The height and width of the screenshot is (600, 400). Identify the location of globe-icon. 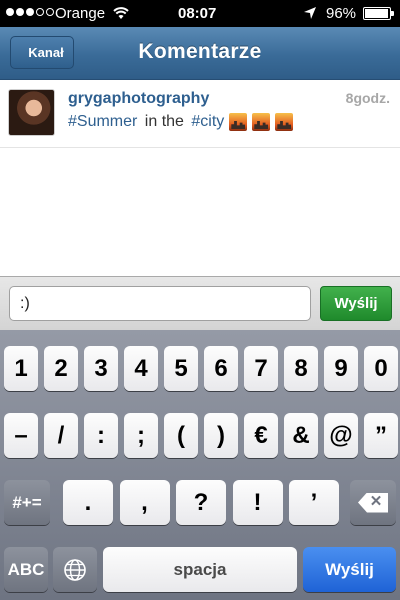
(75, 569).